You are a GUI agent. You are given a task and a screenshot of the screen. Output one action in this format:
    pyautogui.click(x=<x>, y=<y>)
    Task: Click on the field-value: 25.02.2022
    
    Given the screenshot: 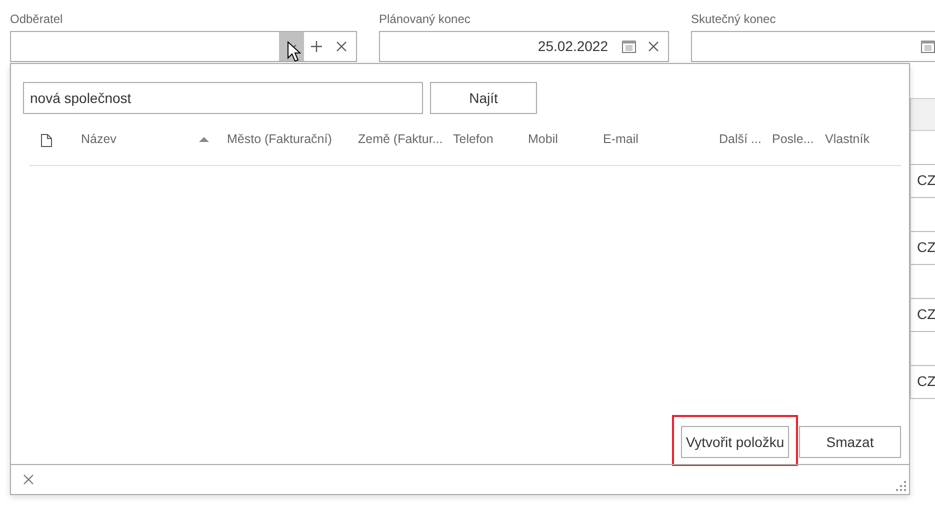 What is the action you would take?
    pyautogui.click(x=573, y=46)
    